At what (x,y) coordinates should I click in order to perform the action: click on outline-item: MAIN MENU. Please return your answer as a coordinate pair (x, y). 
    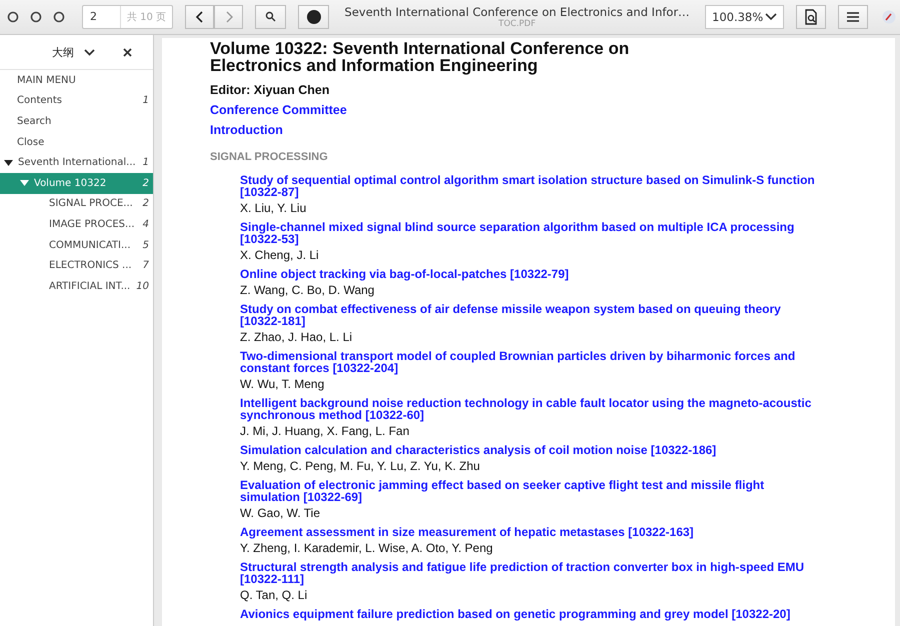
    Looking at the image, I should click on (76, 80).